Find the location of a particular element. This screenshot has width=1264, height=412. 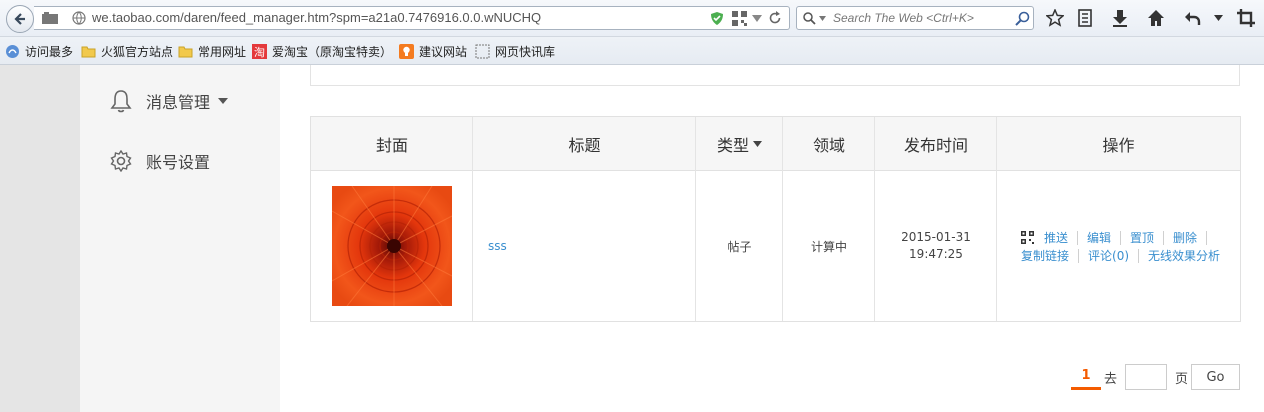

header-title: 标题 is located at coordinates (584, 145).